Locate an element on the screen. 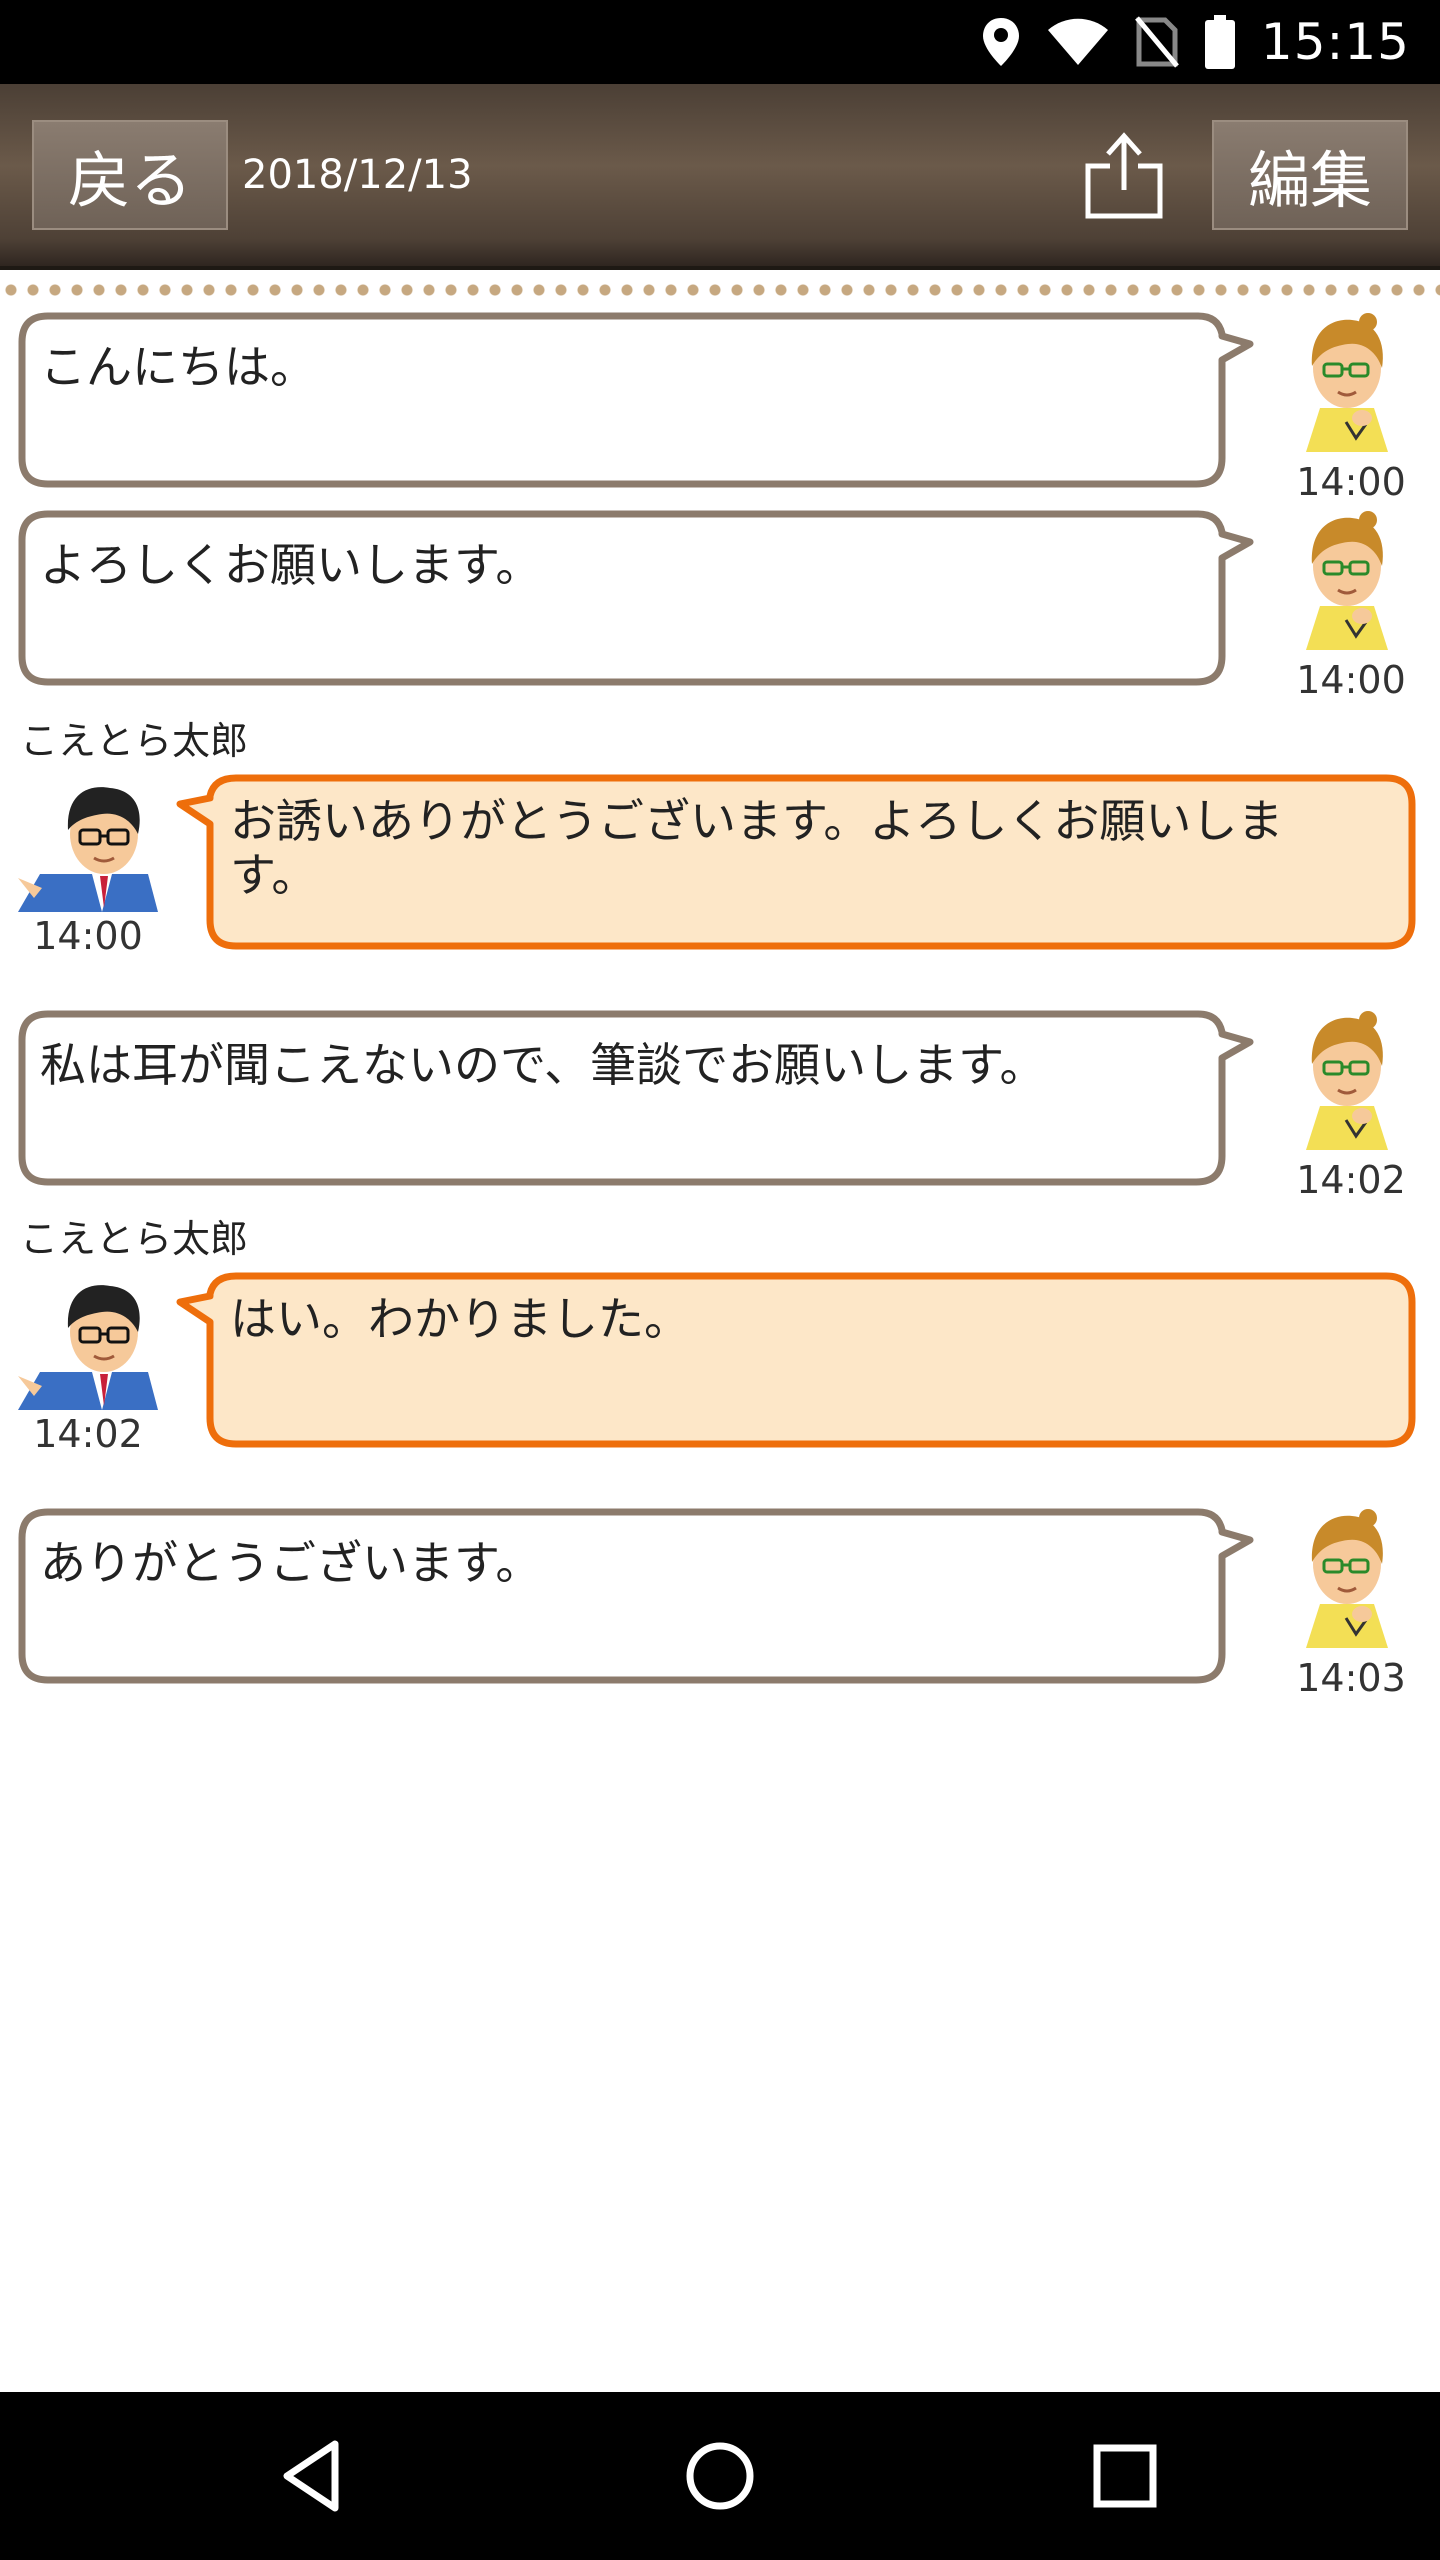  location-icon is located at coordinates (1000, 42).